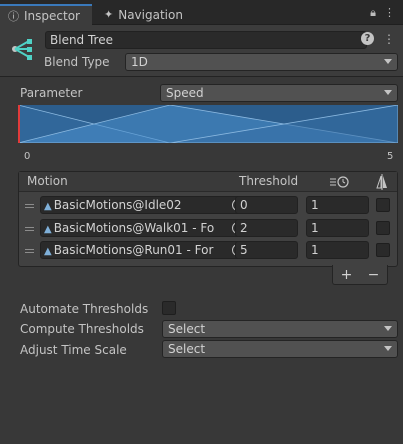 The height and width of the screenshot is (444, 403). I want to click on header-buttons: ? ⋮, so click(378, 39).